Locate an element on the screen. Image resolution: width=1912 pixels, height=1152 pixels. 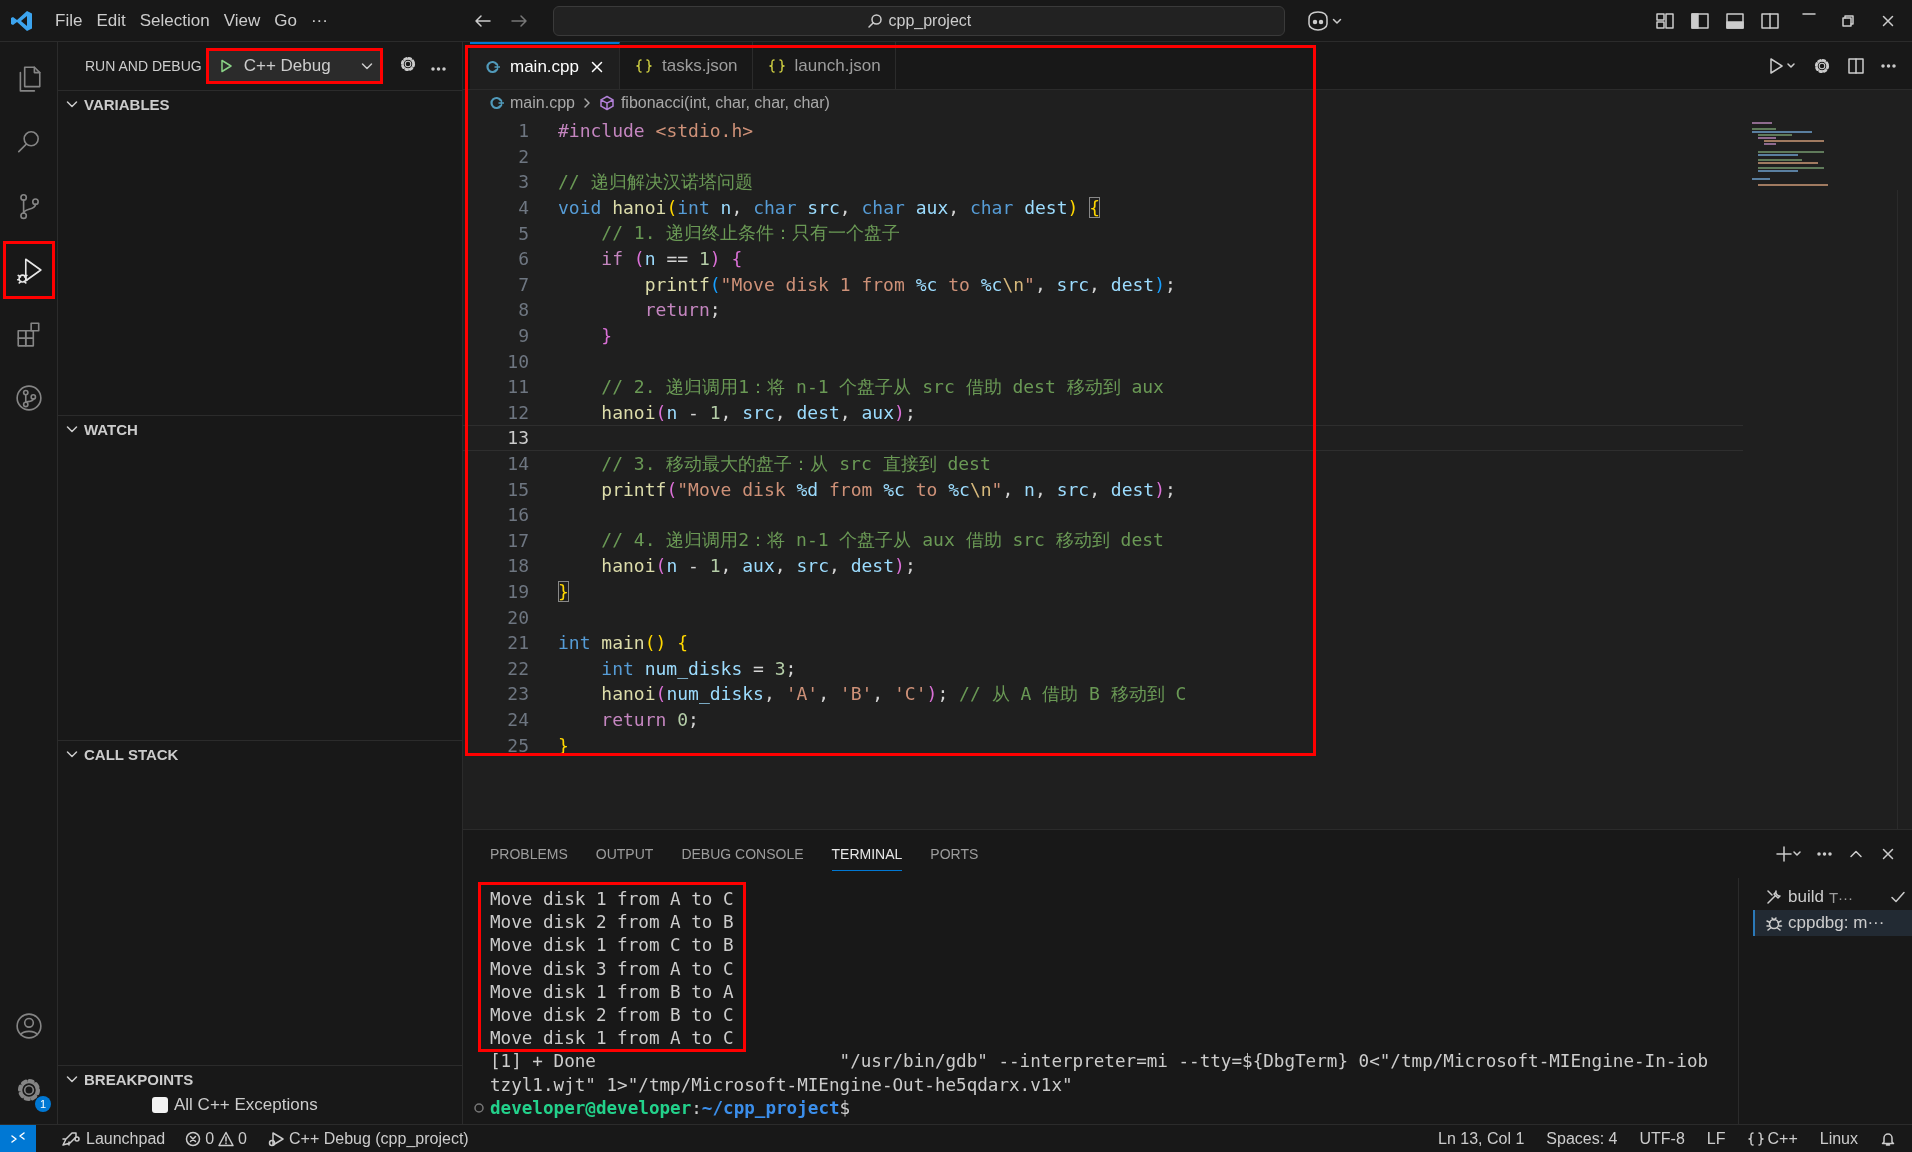
menu-item: View is located at coordinates (242, 20).